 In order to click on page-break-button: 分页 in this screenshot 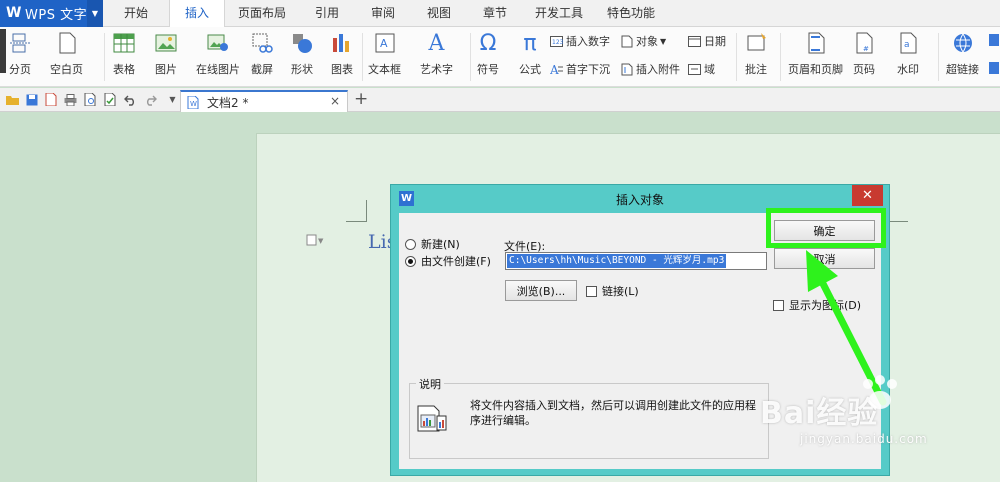, I will do `click(20, 54)`.